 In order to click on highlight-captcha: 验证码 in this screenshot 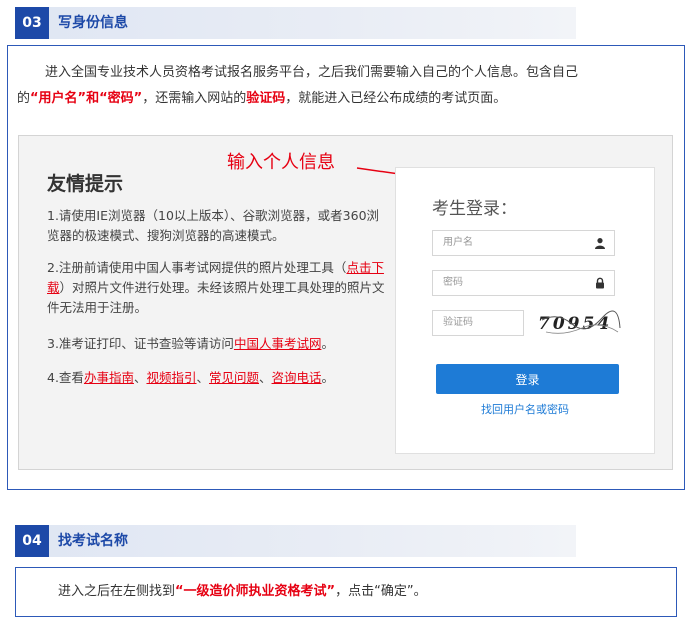, I will do `click(266, 98)`.